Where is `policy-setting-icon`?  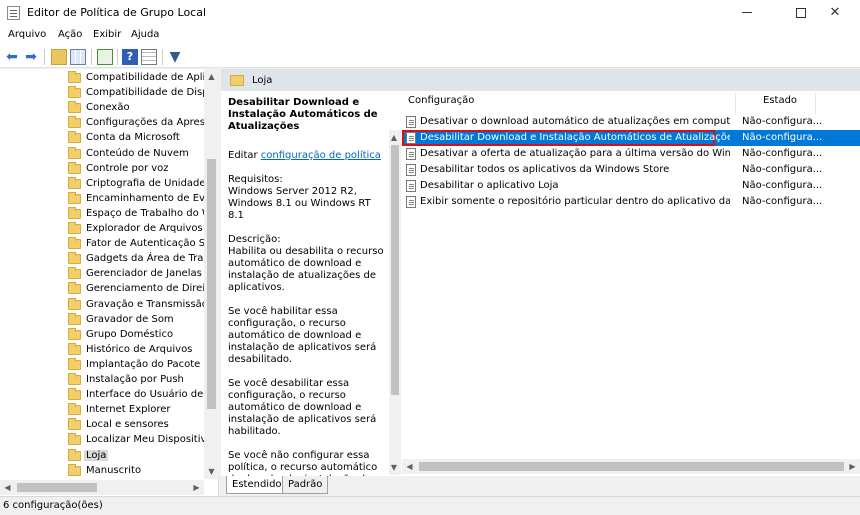 policy-setting-icon is located at coordinates (411, 202).